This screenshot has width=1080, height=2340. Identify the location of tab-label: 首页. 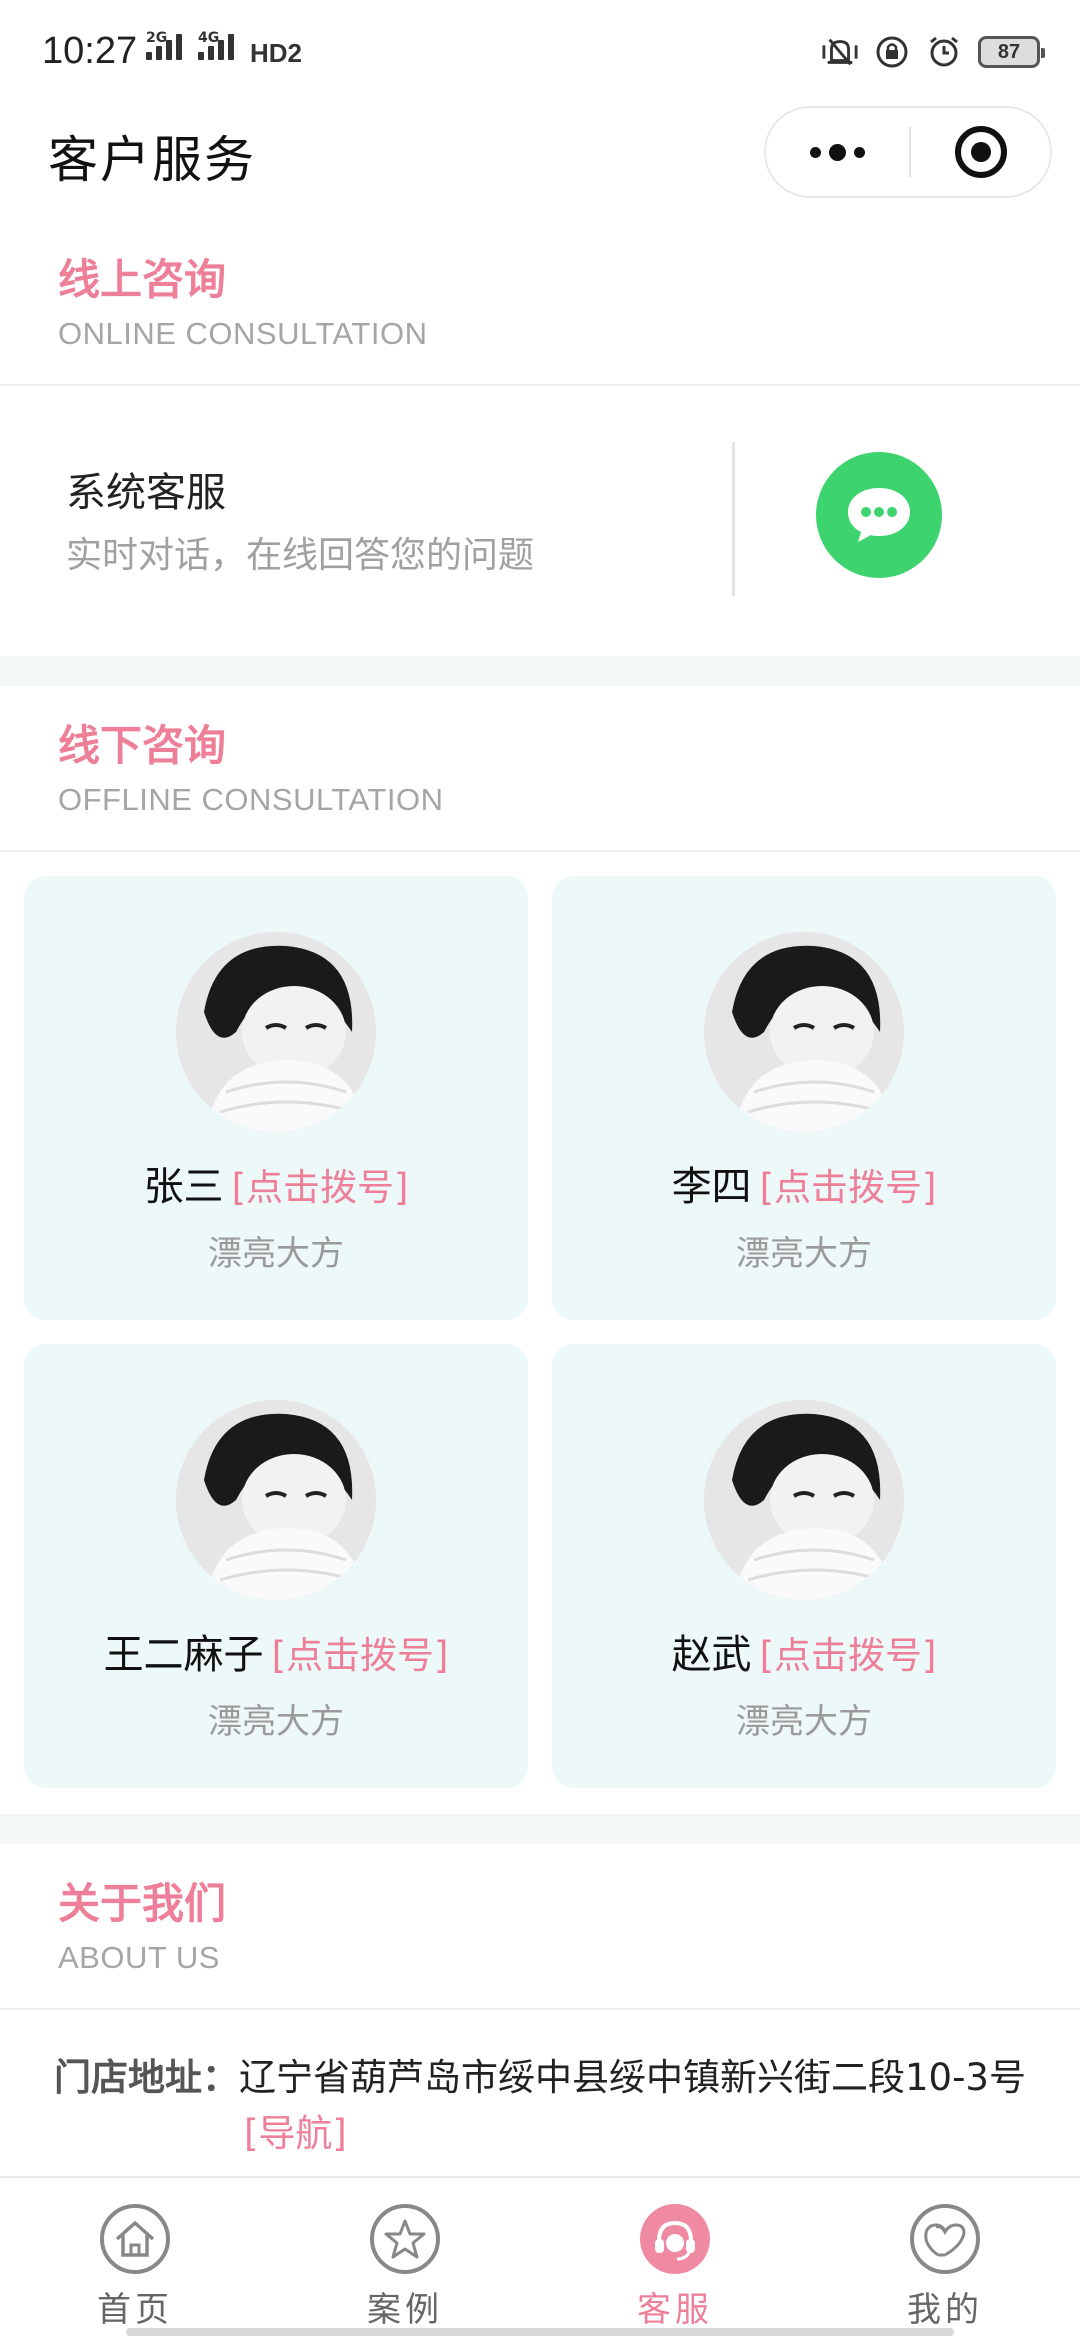
(135, 2310).